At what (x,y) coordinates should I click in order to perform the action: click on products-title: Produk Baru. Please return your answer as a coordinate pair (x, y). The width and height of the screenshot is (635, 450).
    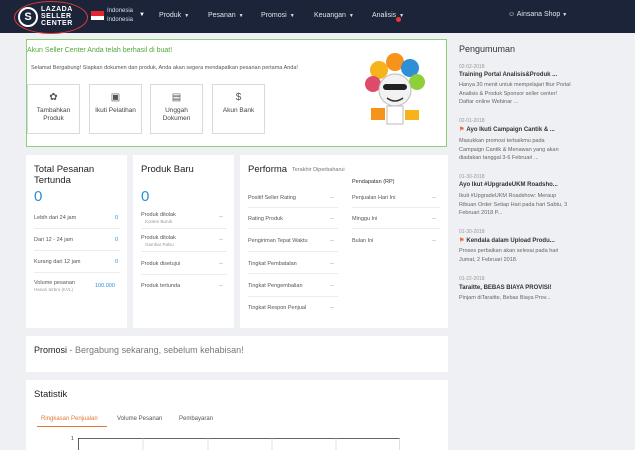
    Looking at the image, I should click on (167, 169).